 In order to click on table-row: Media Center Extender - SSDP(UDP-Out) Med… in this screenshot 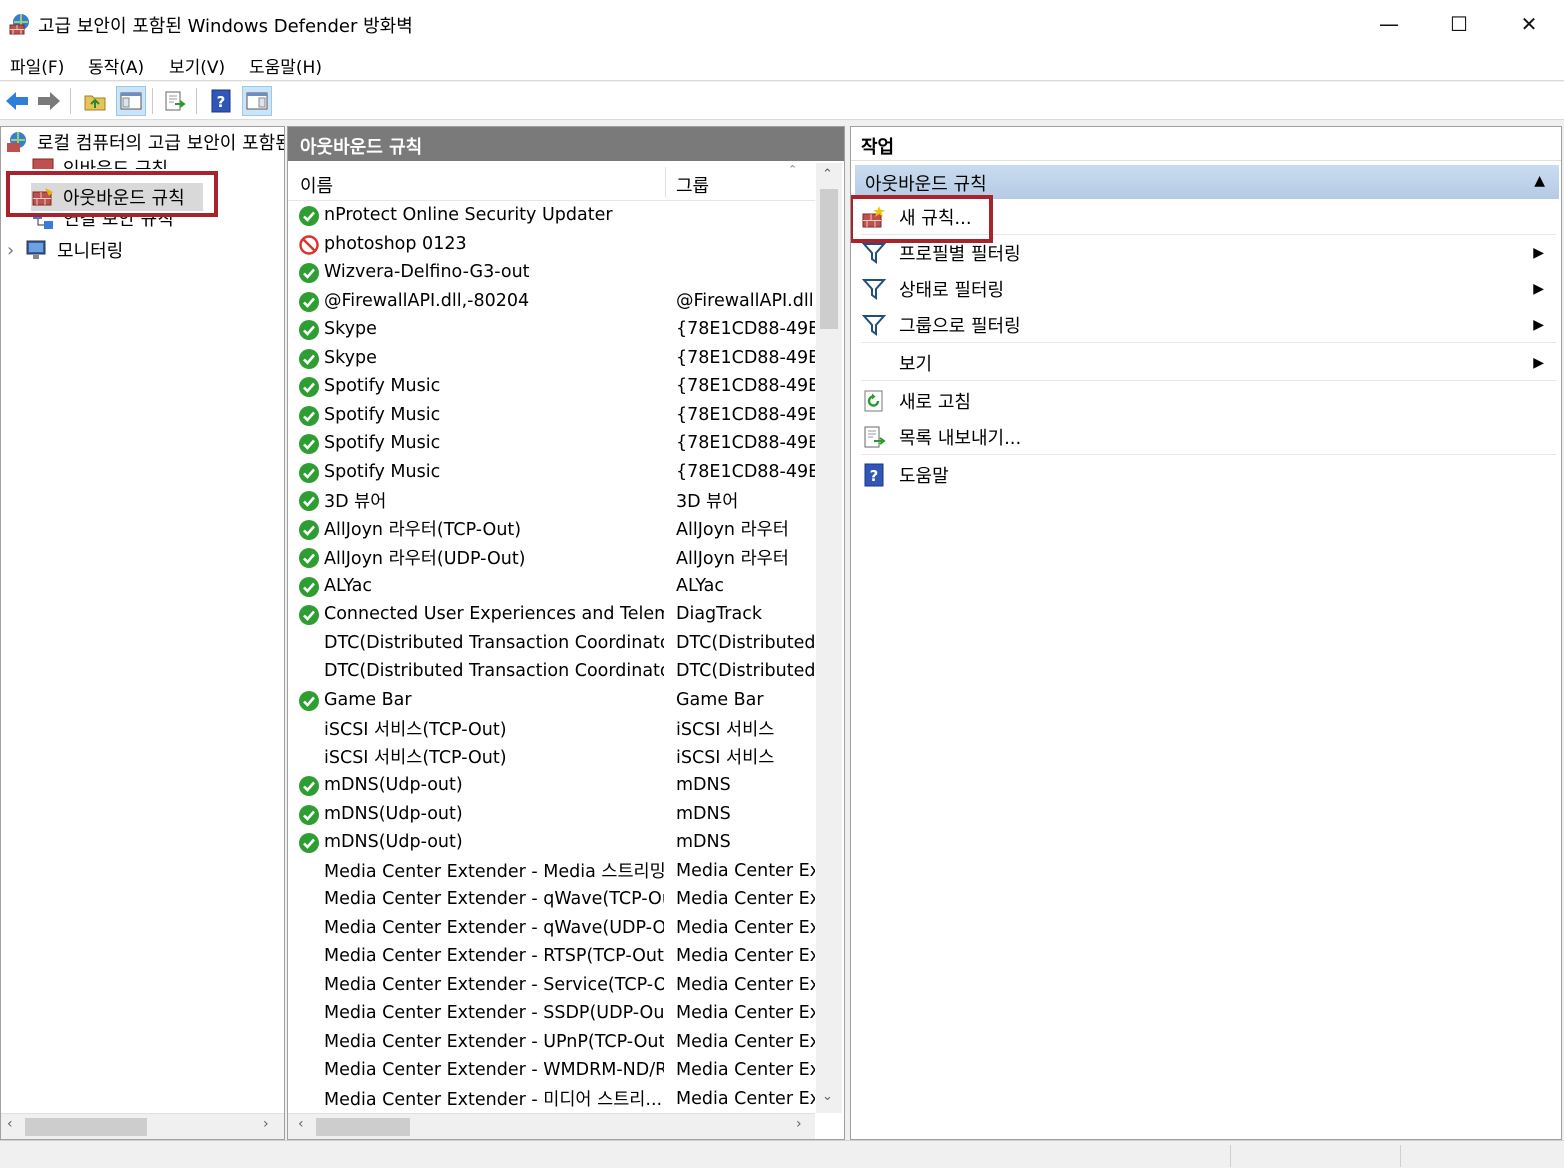, I will do `click(551, 1013)`.